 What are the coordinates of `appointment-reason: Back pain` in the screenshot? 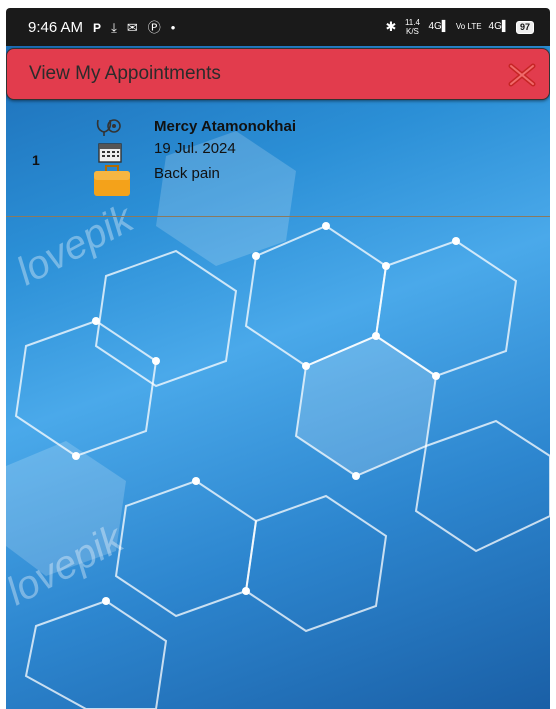 It's located at (187, 173).